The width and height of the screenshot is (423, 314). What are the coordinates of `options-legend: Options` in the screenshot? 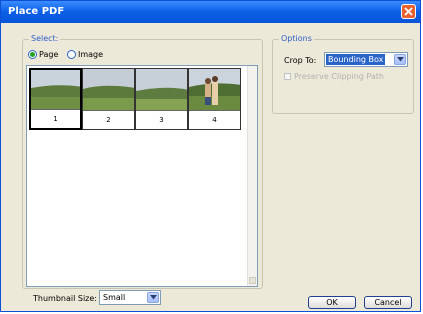 It's located at (296, 38).